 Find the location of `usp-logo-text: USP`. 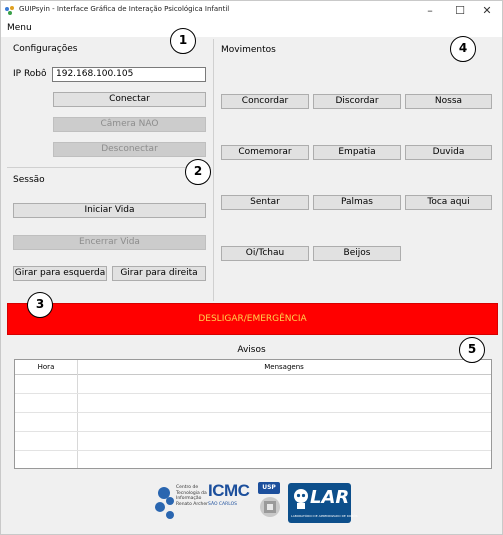

usp-logo-text: USP is located at coordinates (269, 488).